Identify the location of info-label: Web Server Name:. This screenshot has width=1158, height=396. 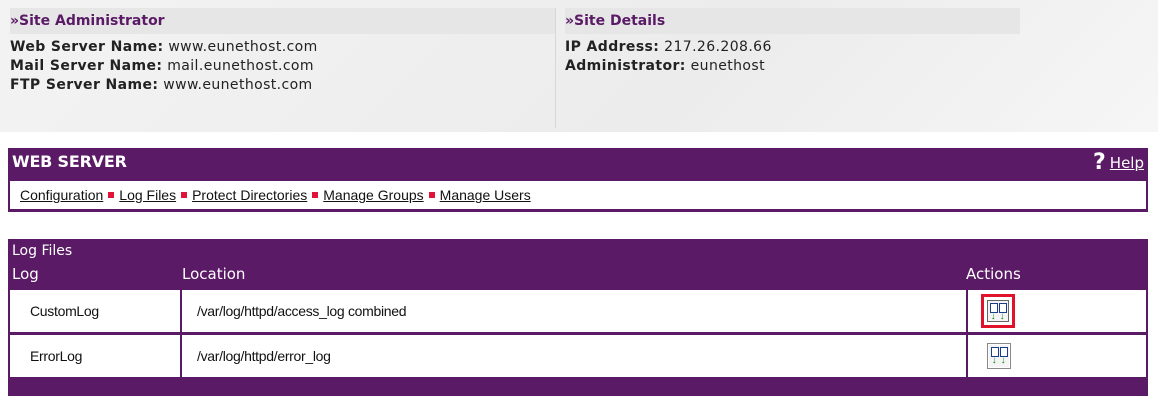
(87, 47).